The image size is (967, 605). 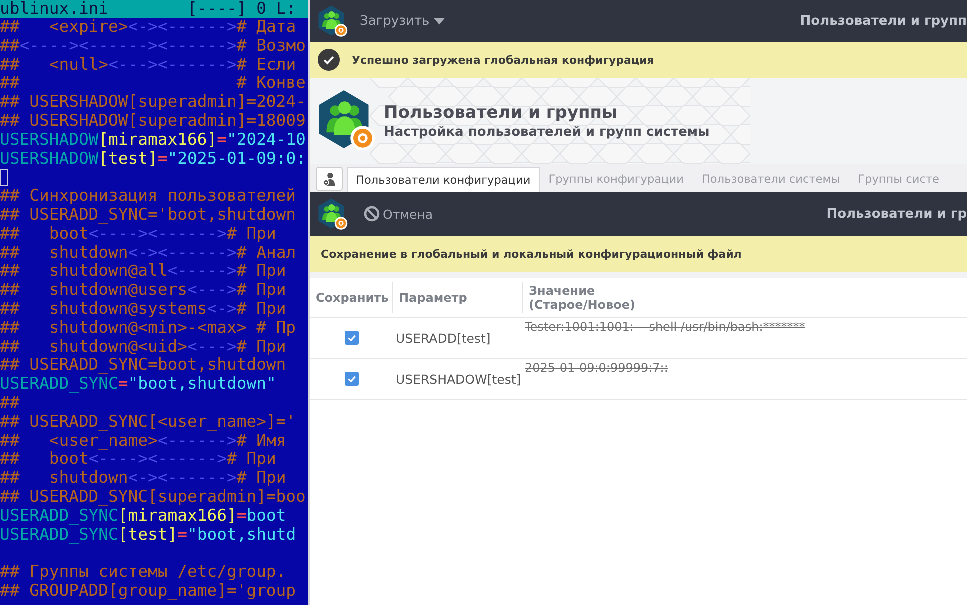 I want to click on app-title: Пользователи и группы, so click(x=501, y=112).